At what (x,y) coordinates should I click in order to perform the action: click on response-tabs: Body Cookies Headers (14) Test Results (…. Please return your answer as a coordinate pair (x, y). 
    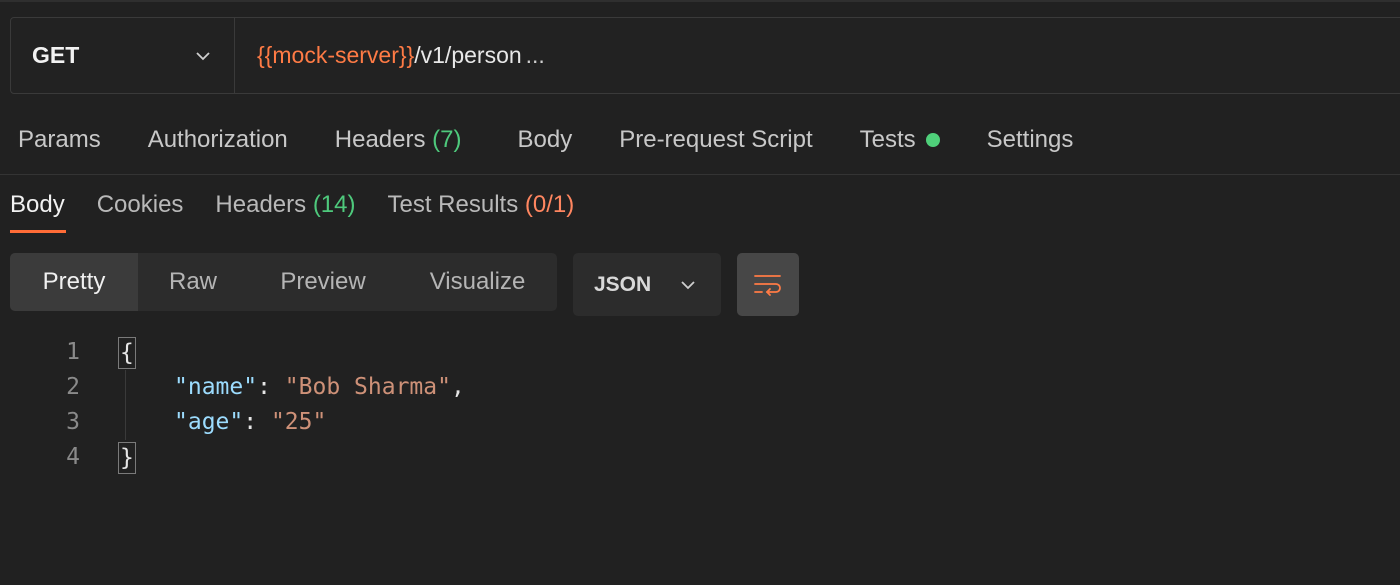
    Looking at the image, I should click on (308, 212).